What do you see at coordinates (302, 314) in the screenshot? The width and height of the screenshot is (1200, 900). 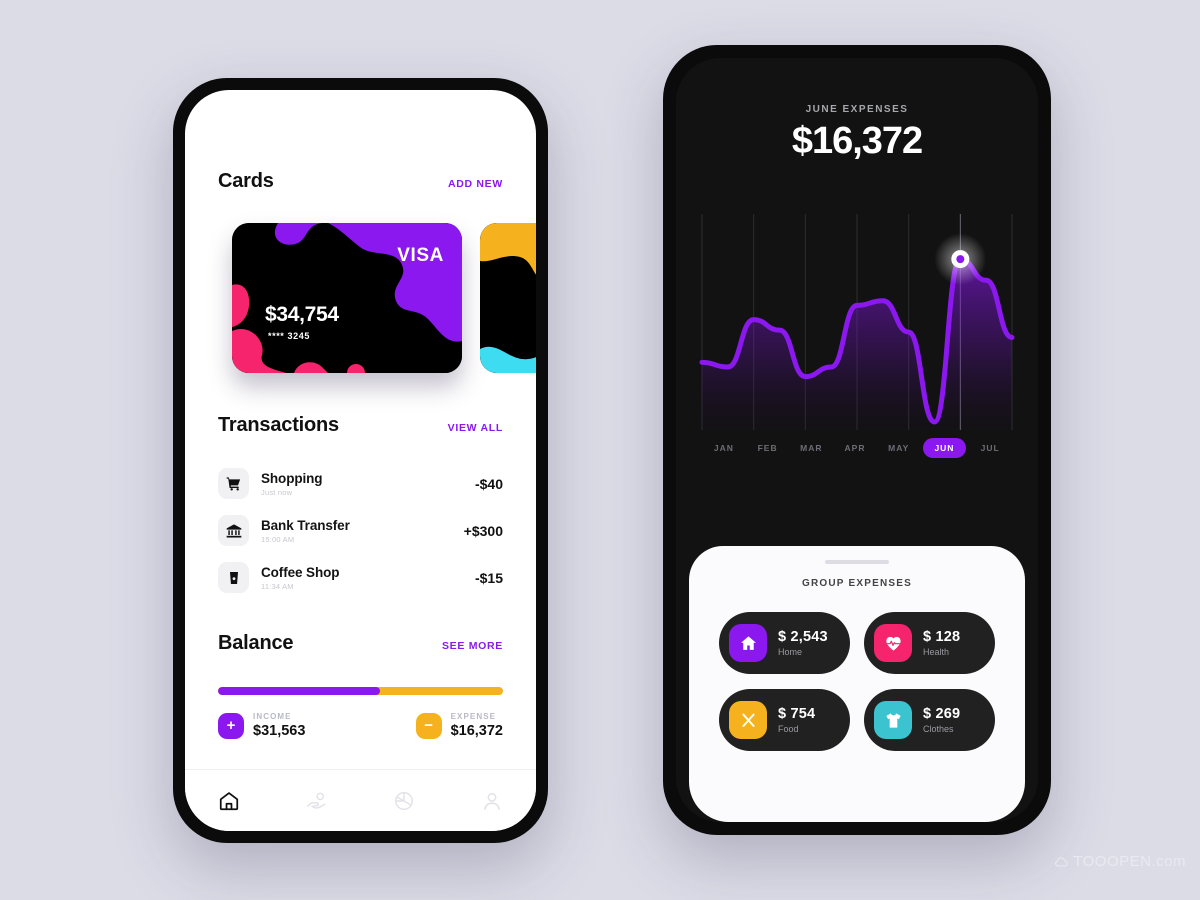 I see `card-amount: $34,754` at bounding box center [302, 314].